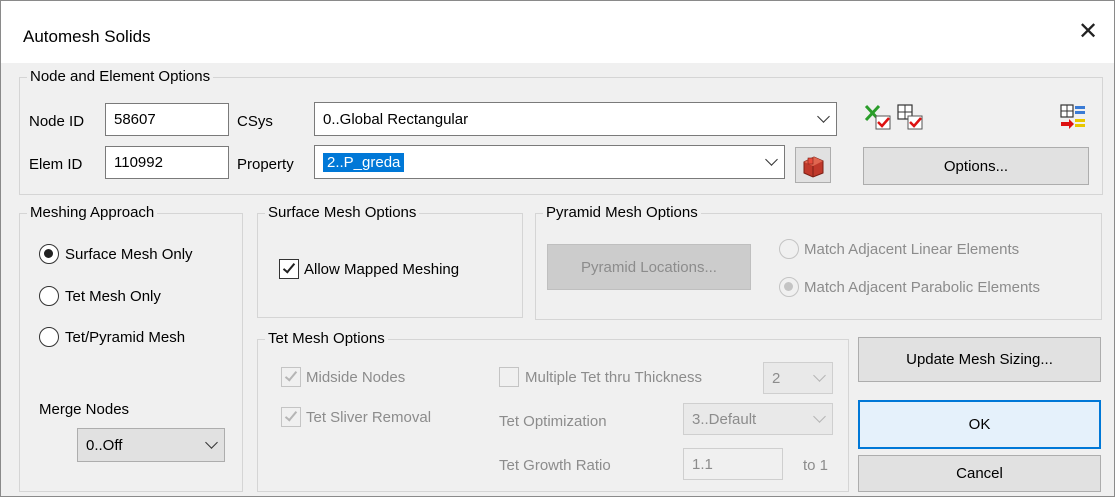 The width and height of the screenshot is (1115, 497). Describe the element at coordinates (364, 162) in the screenshot. I see `property-value: 2..P_greda` at that location.